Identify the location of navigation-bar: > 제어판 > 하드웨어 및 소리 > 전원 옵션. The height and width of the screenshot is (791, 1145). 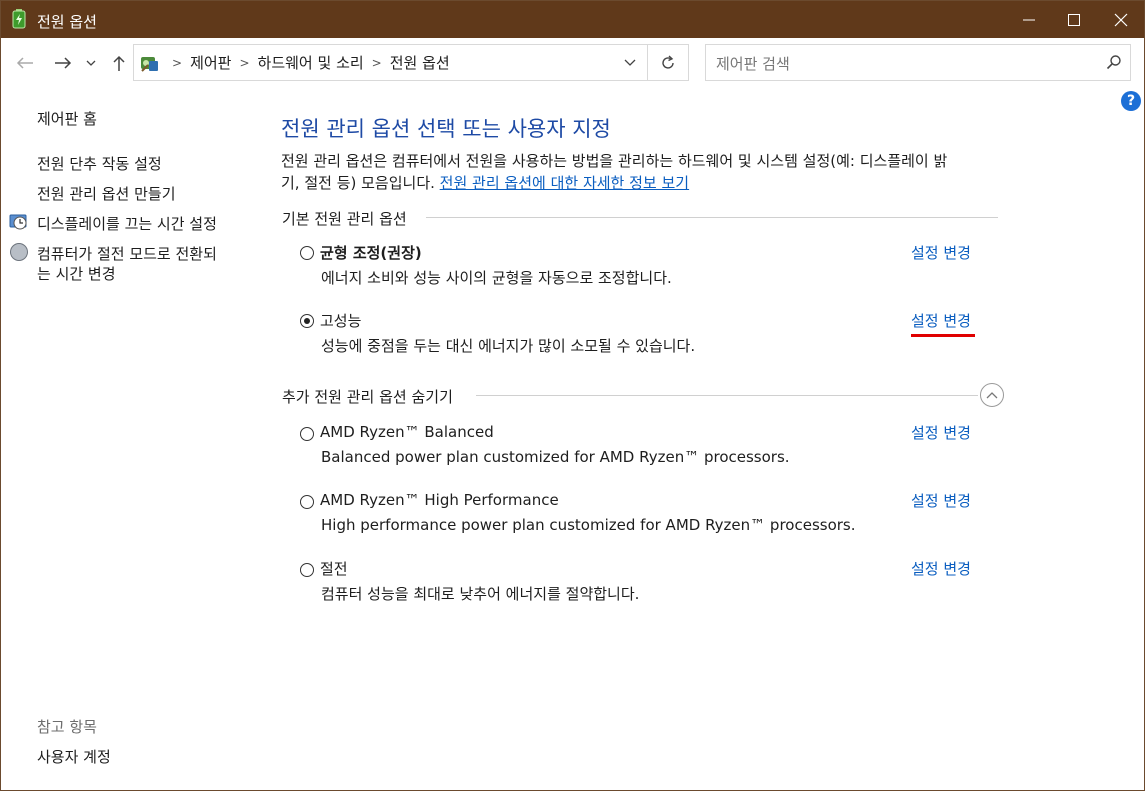
(572, 62).